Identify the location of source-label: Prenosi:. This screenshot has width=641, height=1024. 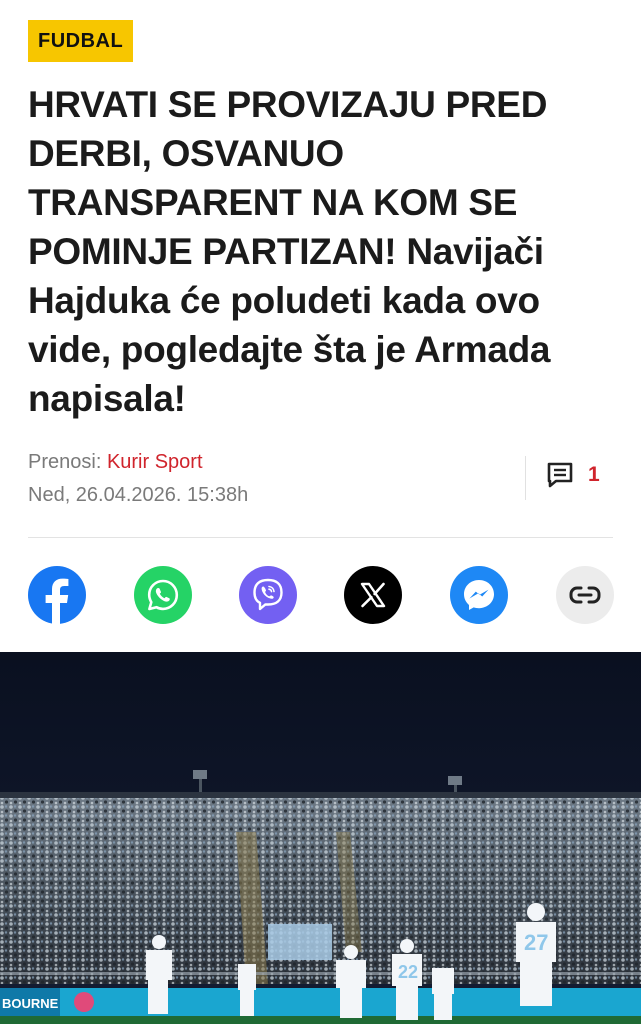
(65, 462).